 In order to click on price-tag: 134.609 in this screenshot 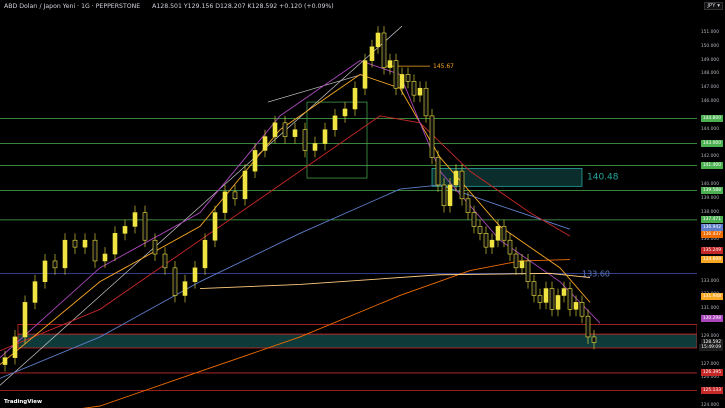, I will do `click(711, 259)`.